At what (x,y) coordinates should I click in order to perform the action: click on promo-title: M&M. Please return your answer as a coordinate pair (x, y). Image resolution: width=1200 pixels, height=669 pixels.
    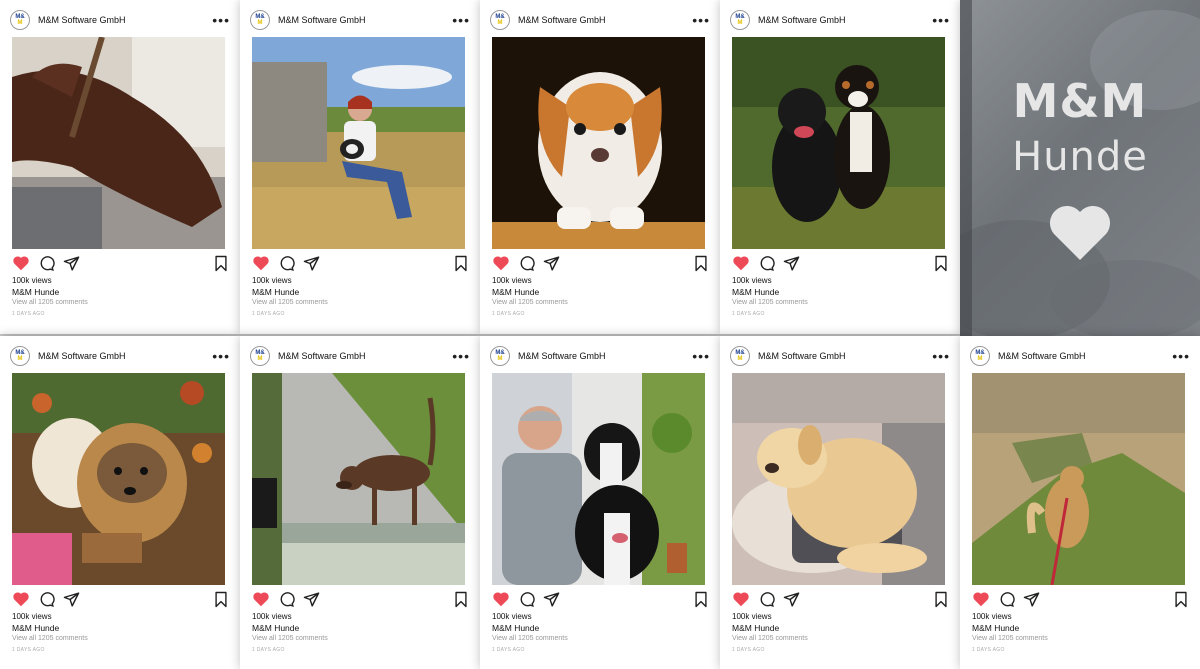
    Looking at the image, I should click on (1080, 101).